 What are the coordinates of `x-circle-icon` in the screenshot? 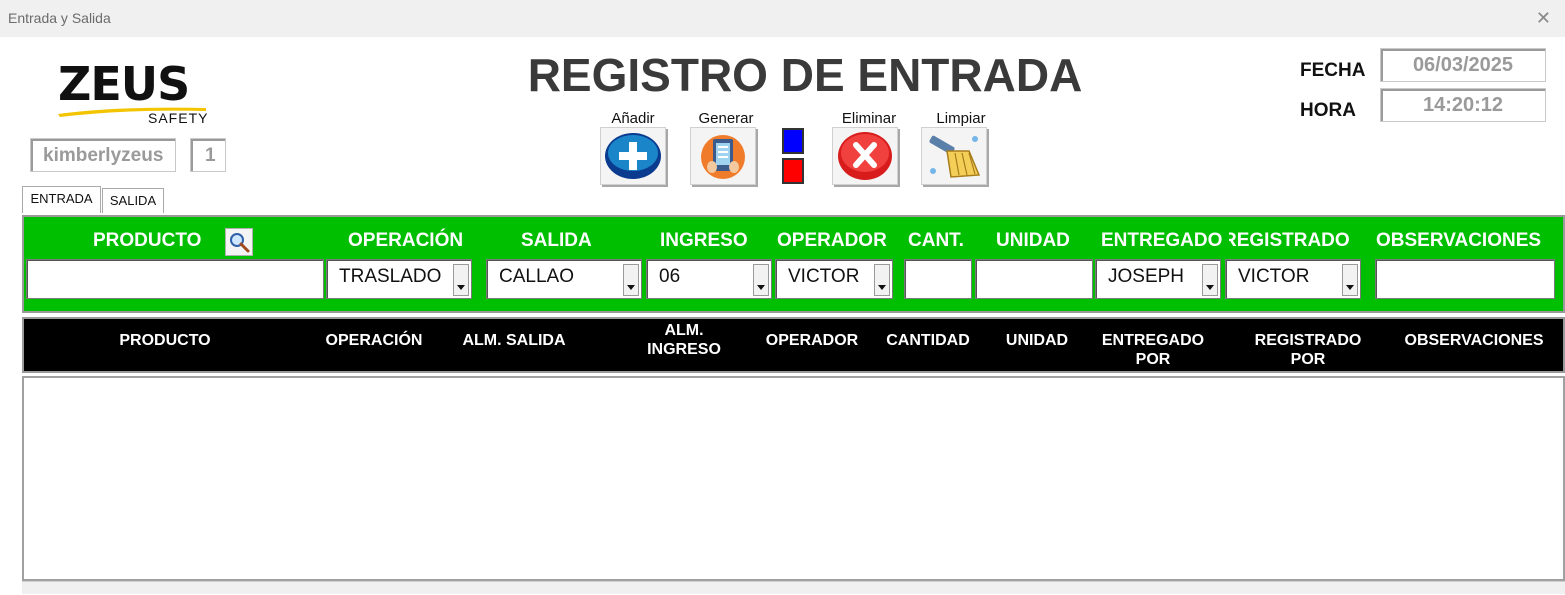 It's located at (865, 156).